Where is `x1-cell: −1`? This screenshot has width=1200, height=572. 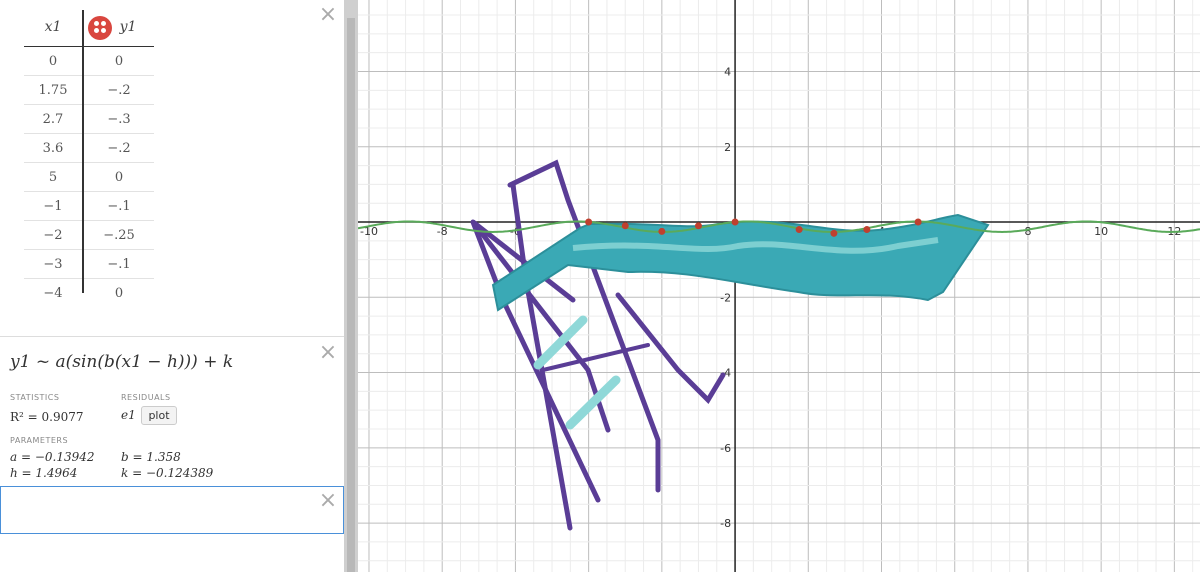 x1-cell: −1 is located at coordinates (53, 206).